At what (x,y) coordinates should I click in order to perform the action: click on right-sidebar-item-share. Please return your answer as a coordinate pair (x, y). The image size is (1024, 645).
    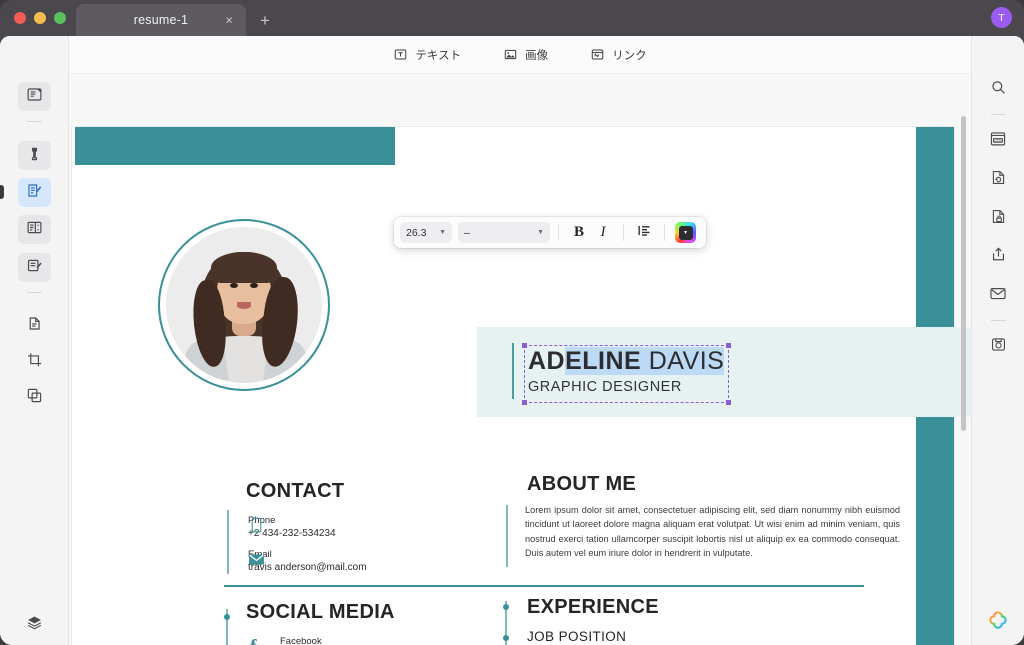
    Looking at the image, I should click on (998, 257).